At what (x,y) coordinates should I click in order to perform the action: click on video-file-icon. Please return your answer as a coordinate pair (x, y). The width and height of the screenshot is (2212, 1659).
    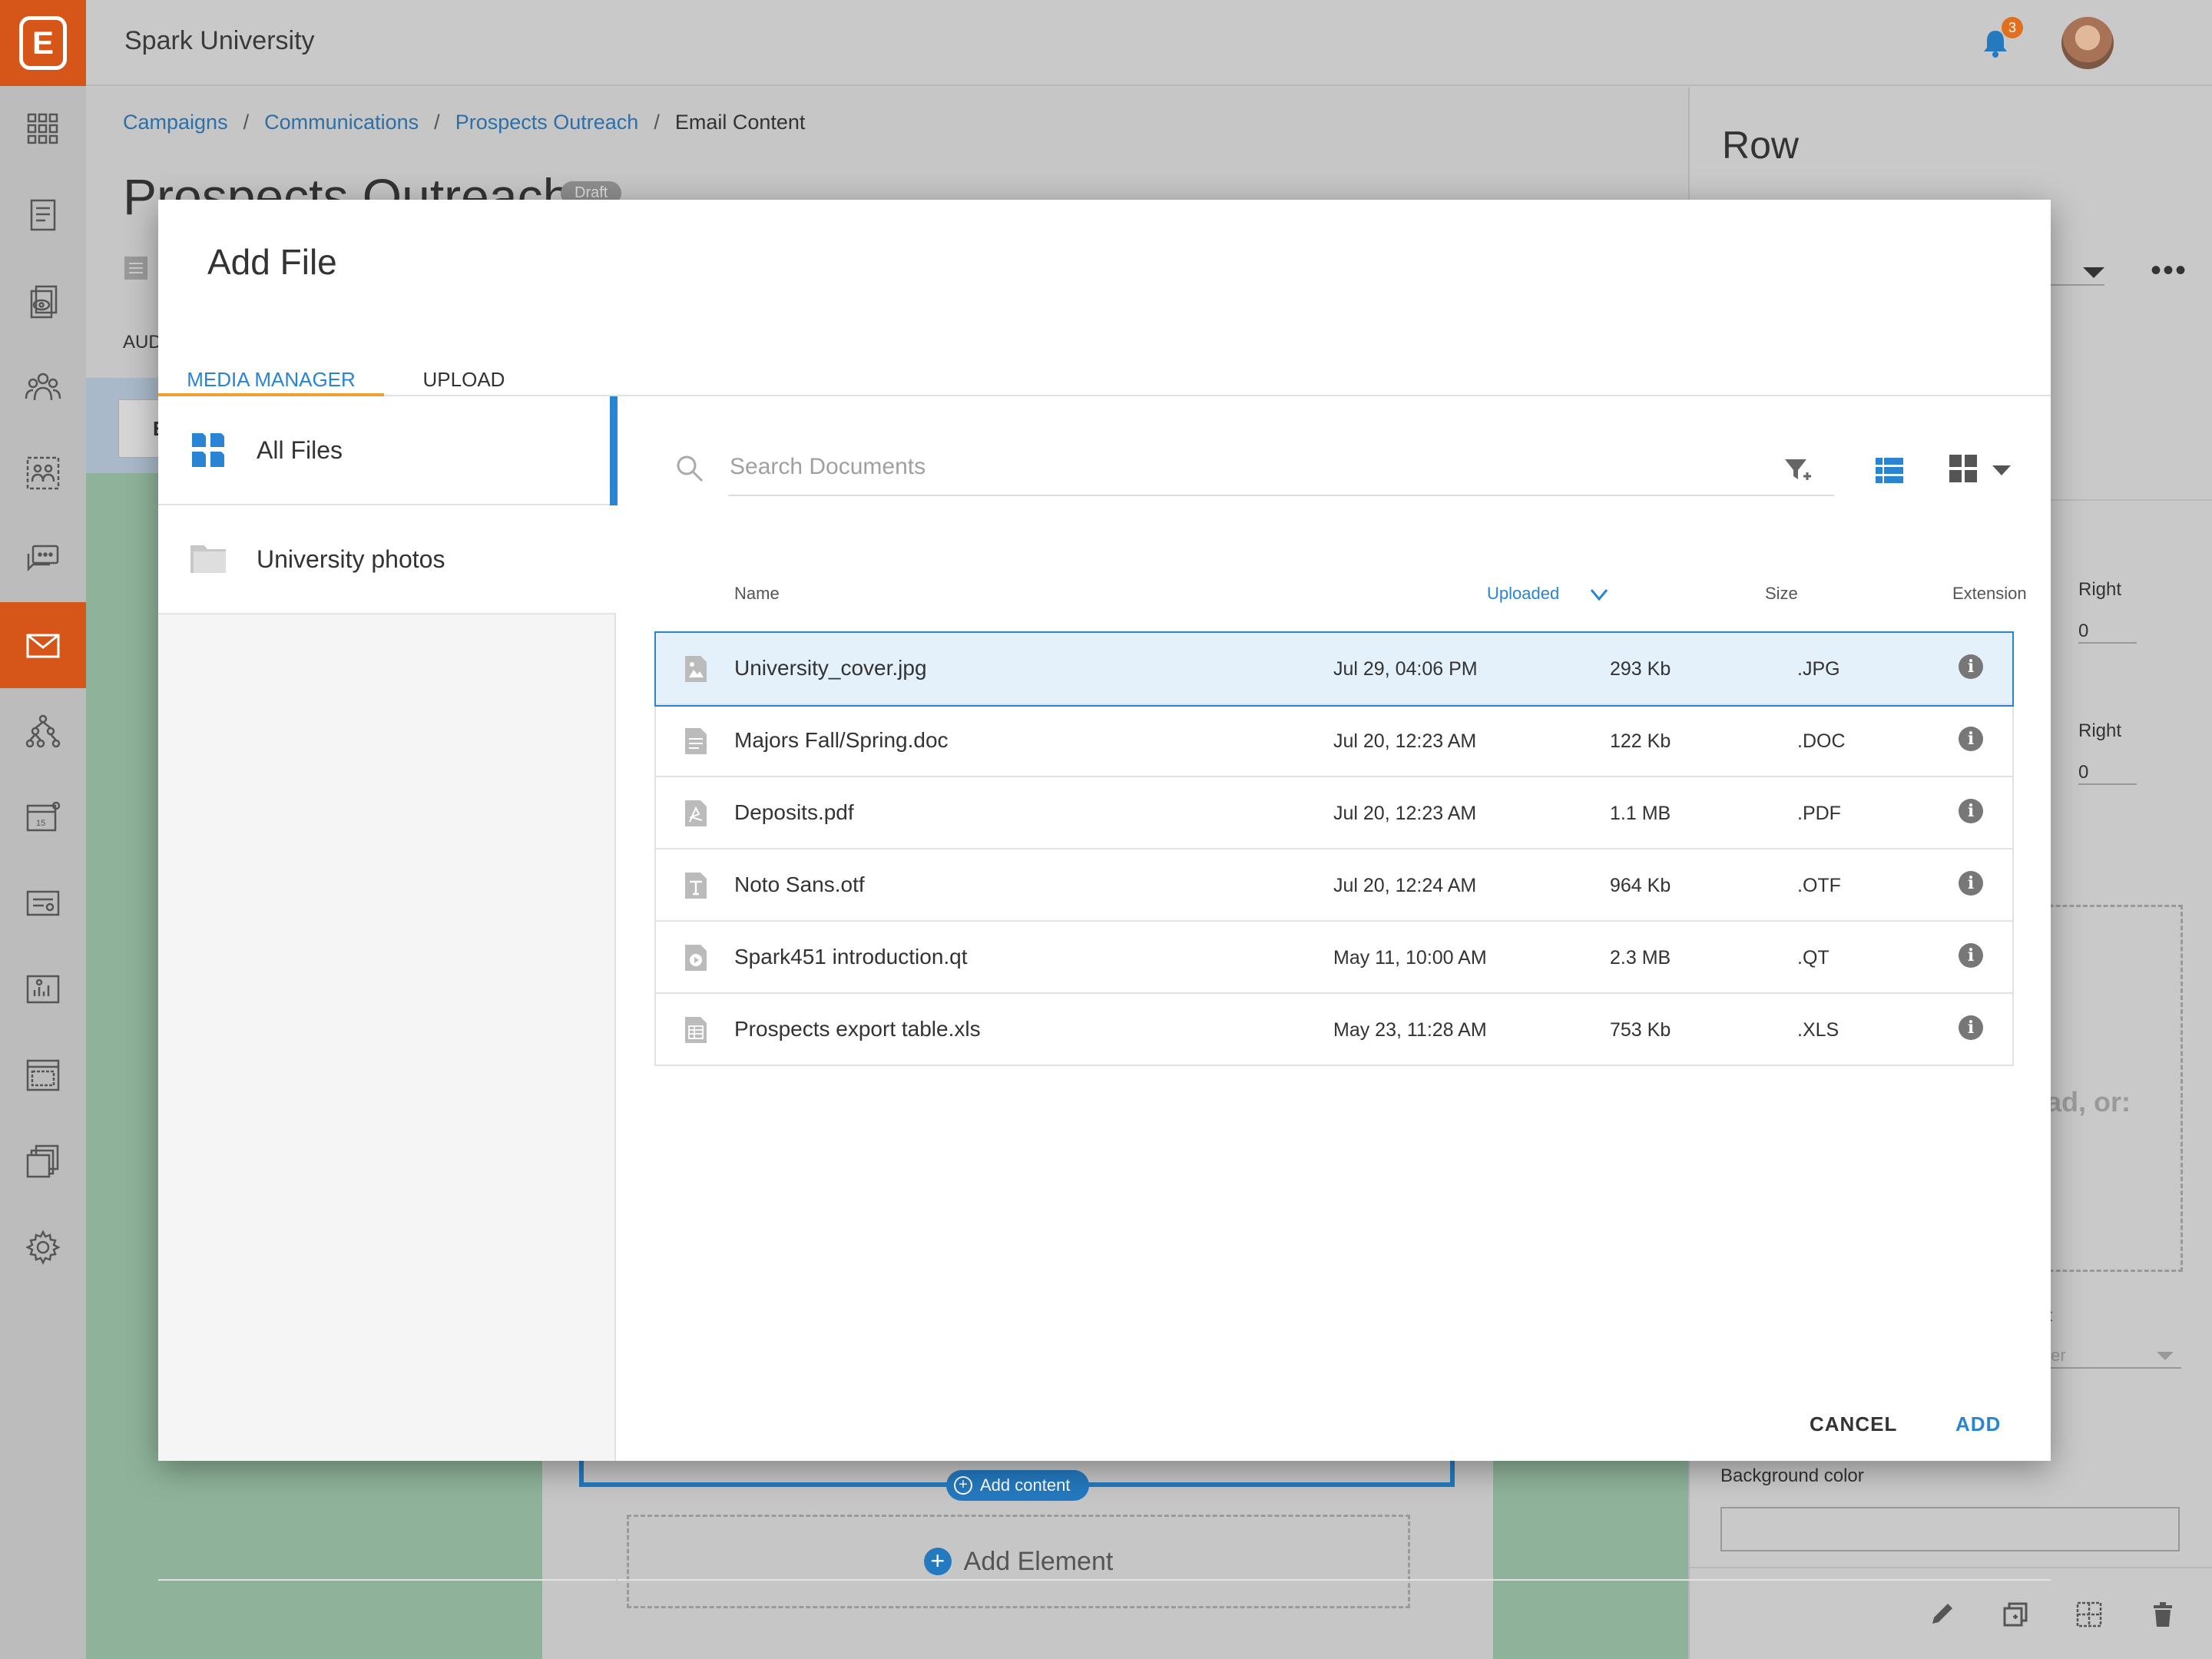
    Looking at the image, I should click on (696, 958).